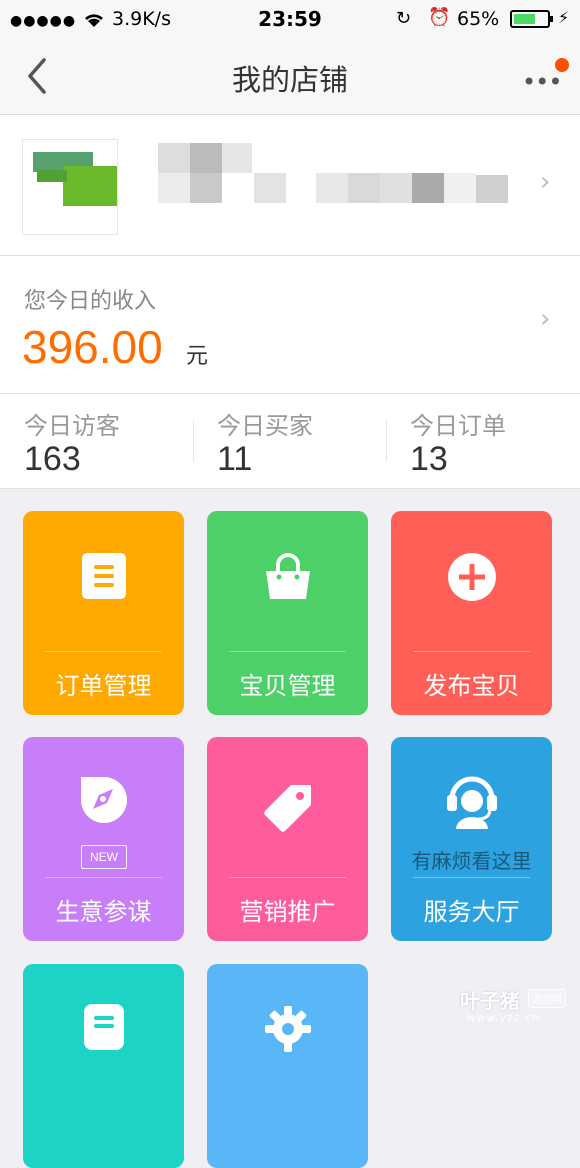 This screenshot has height=1168, width=580. What do you see at coordinates (471, 861) in the screenshot?
I see `tile-subtitle: 有麻烦看这里` at bounding box center [471, 861].